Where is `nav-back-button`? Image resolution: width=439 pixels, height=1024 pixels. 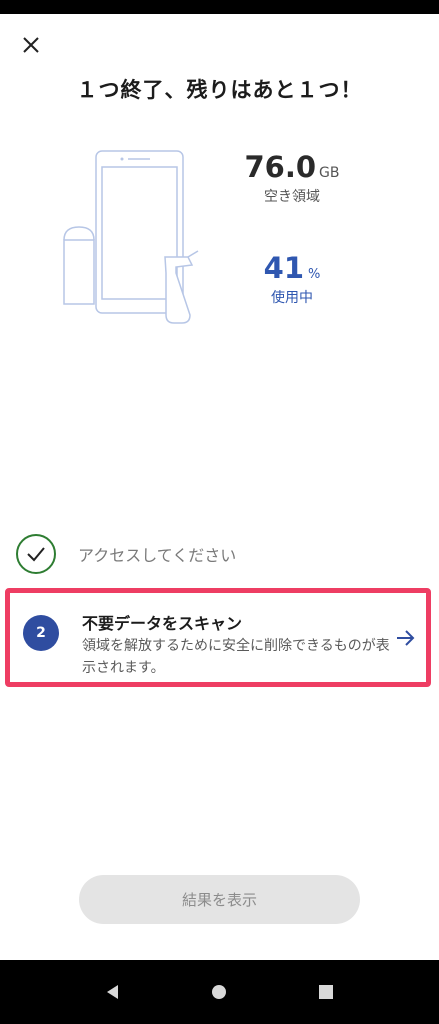
nav-back-button is located at coordinates (113, 992).